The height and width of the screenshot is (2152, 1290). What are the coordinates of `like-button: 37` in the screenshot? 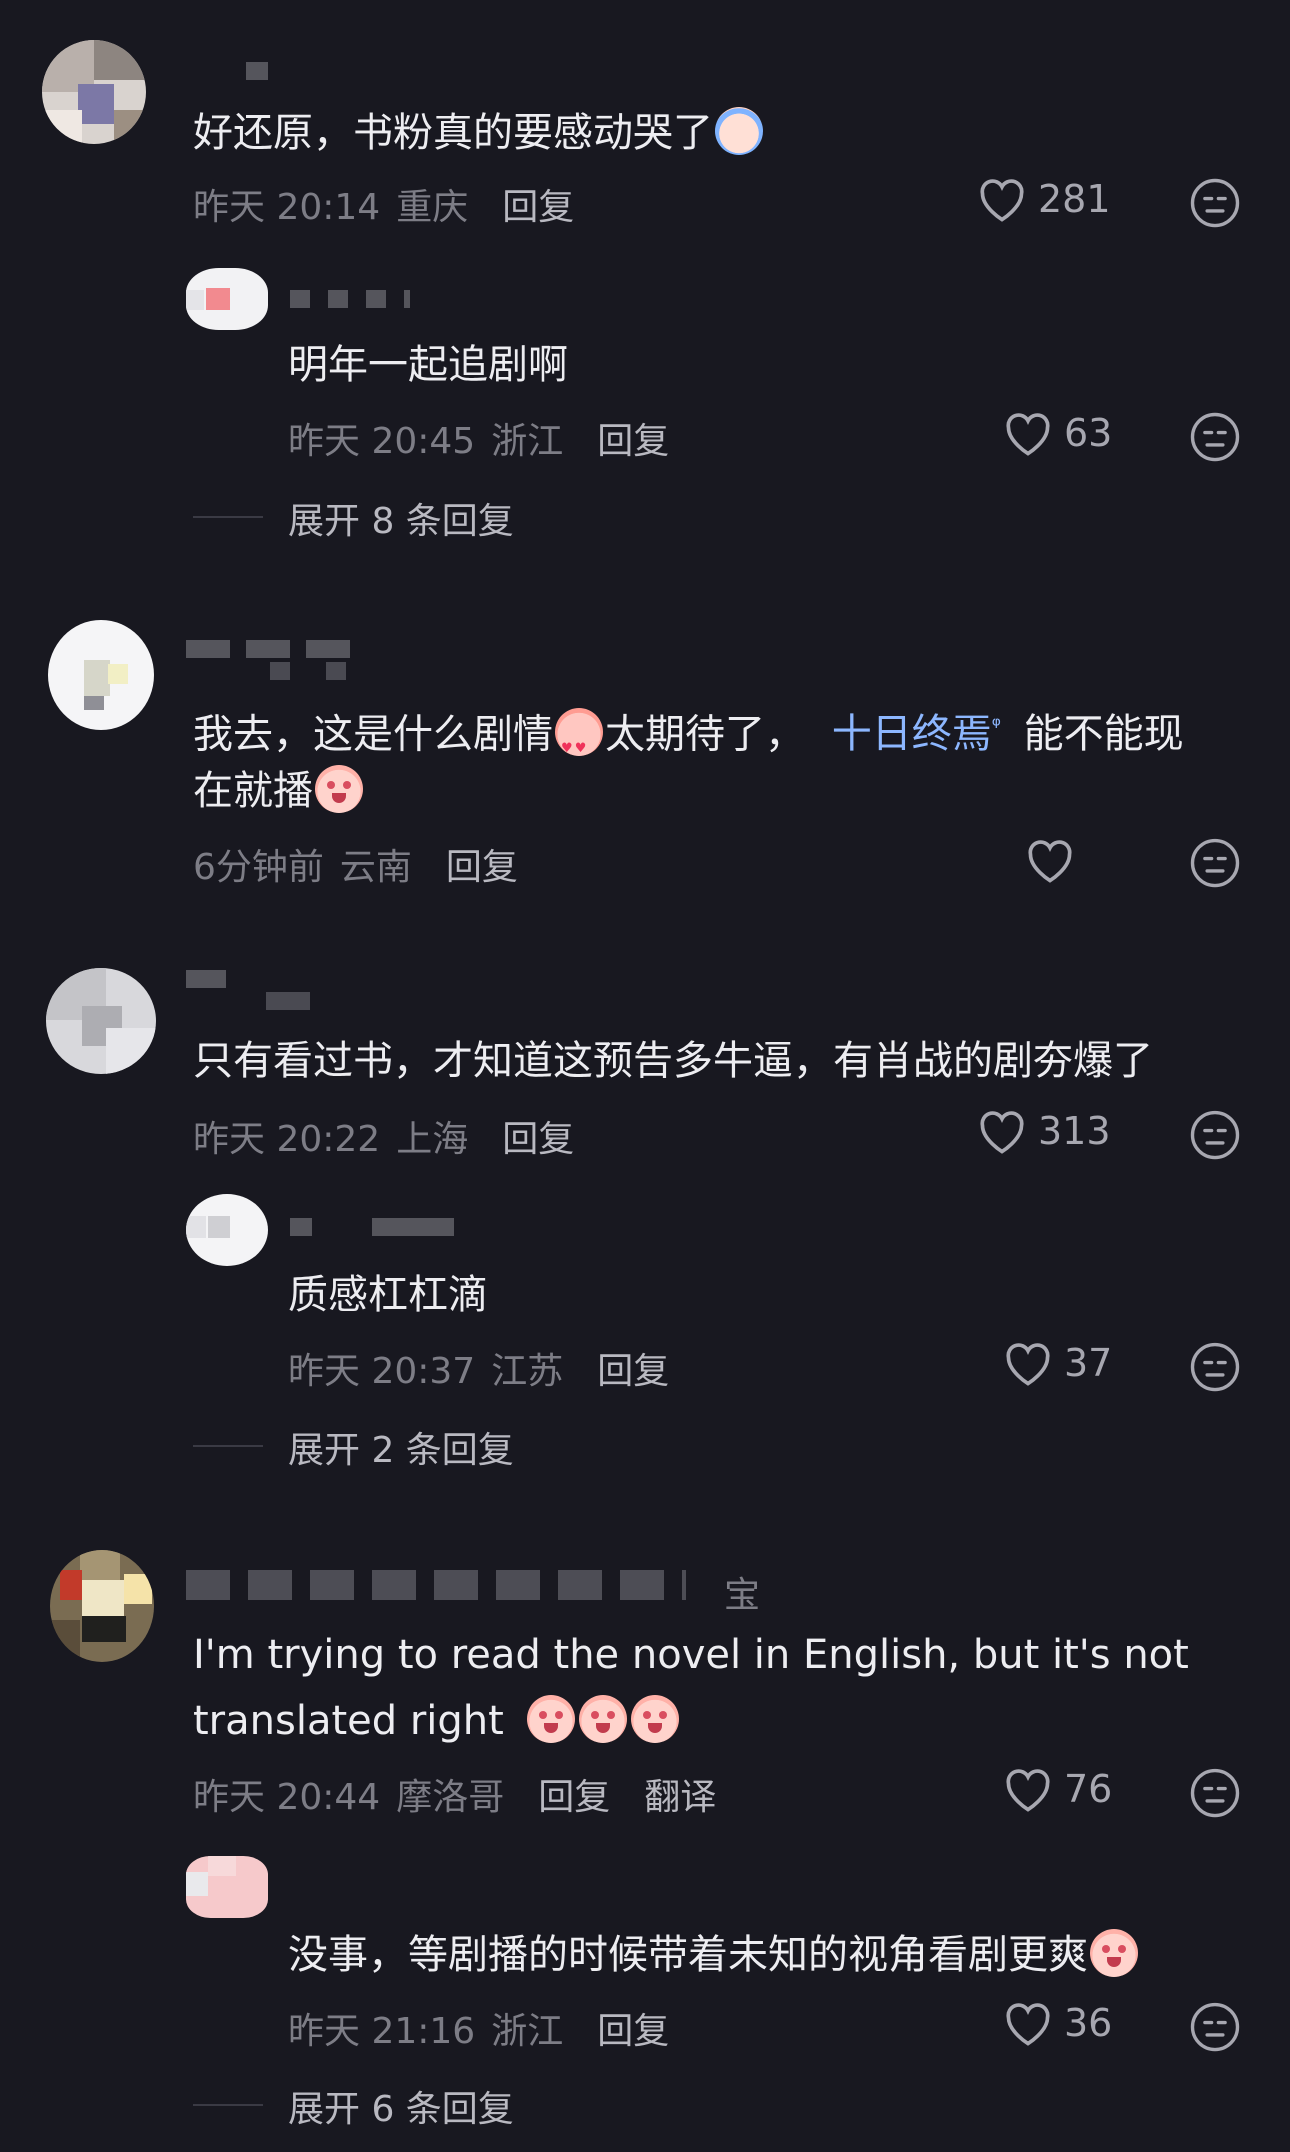 It's located at (1057, 1363).